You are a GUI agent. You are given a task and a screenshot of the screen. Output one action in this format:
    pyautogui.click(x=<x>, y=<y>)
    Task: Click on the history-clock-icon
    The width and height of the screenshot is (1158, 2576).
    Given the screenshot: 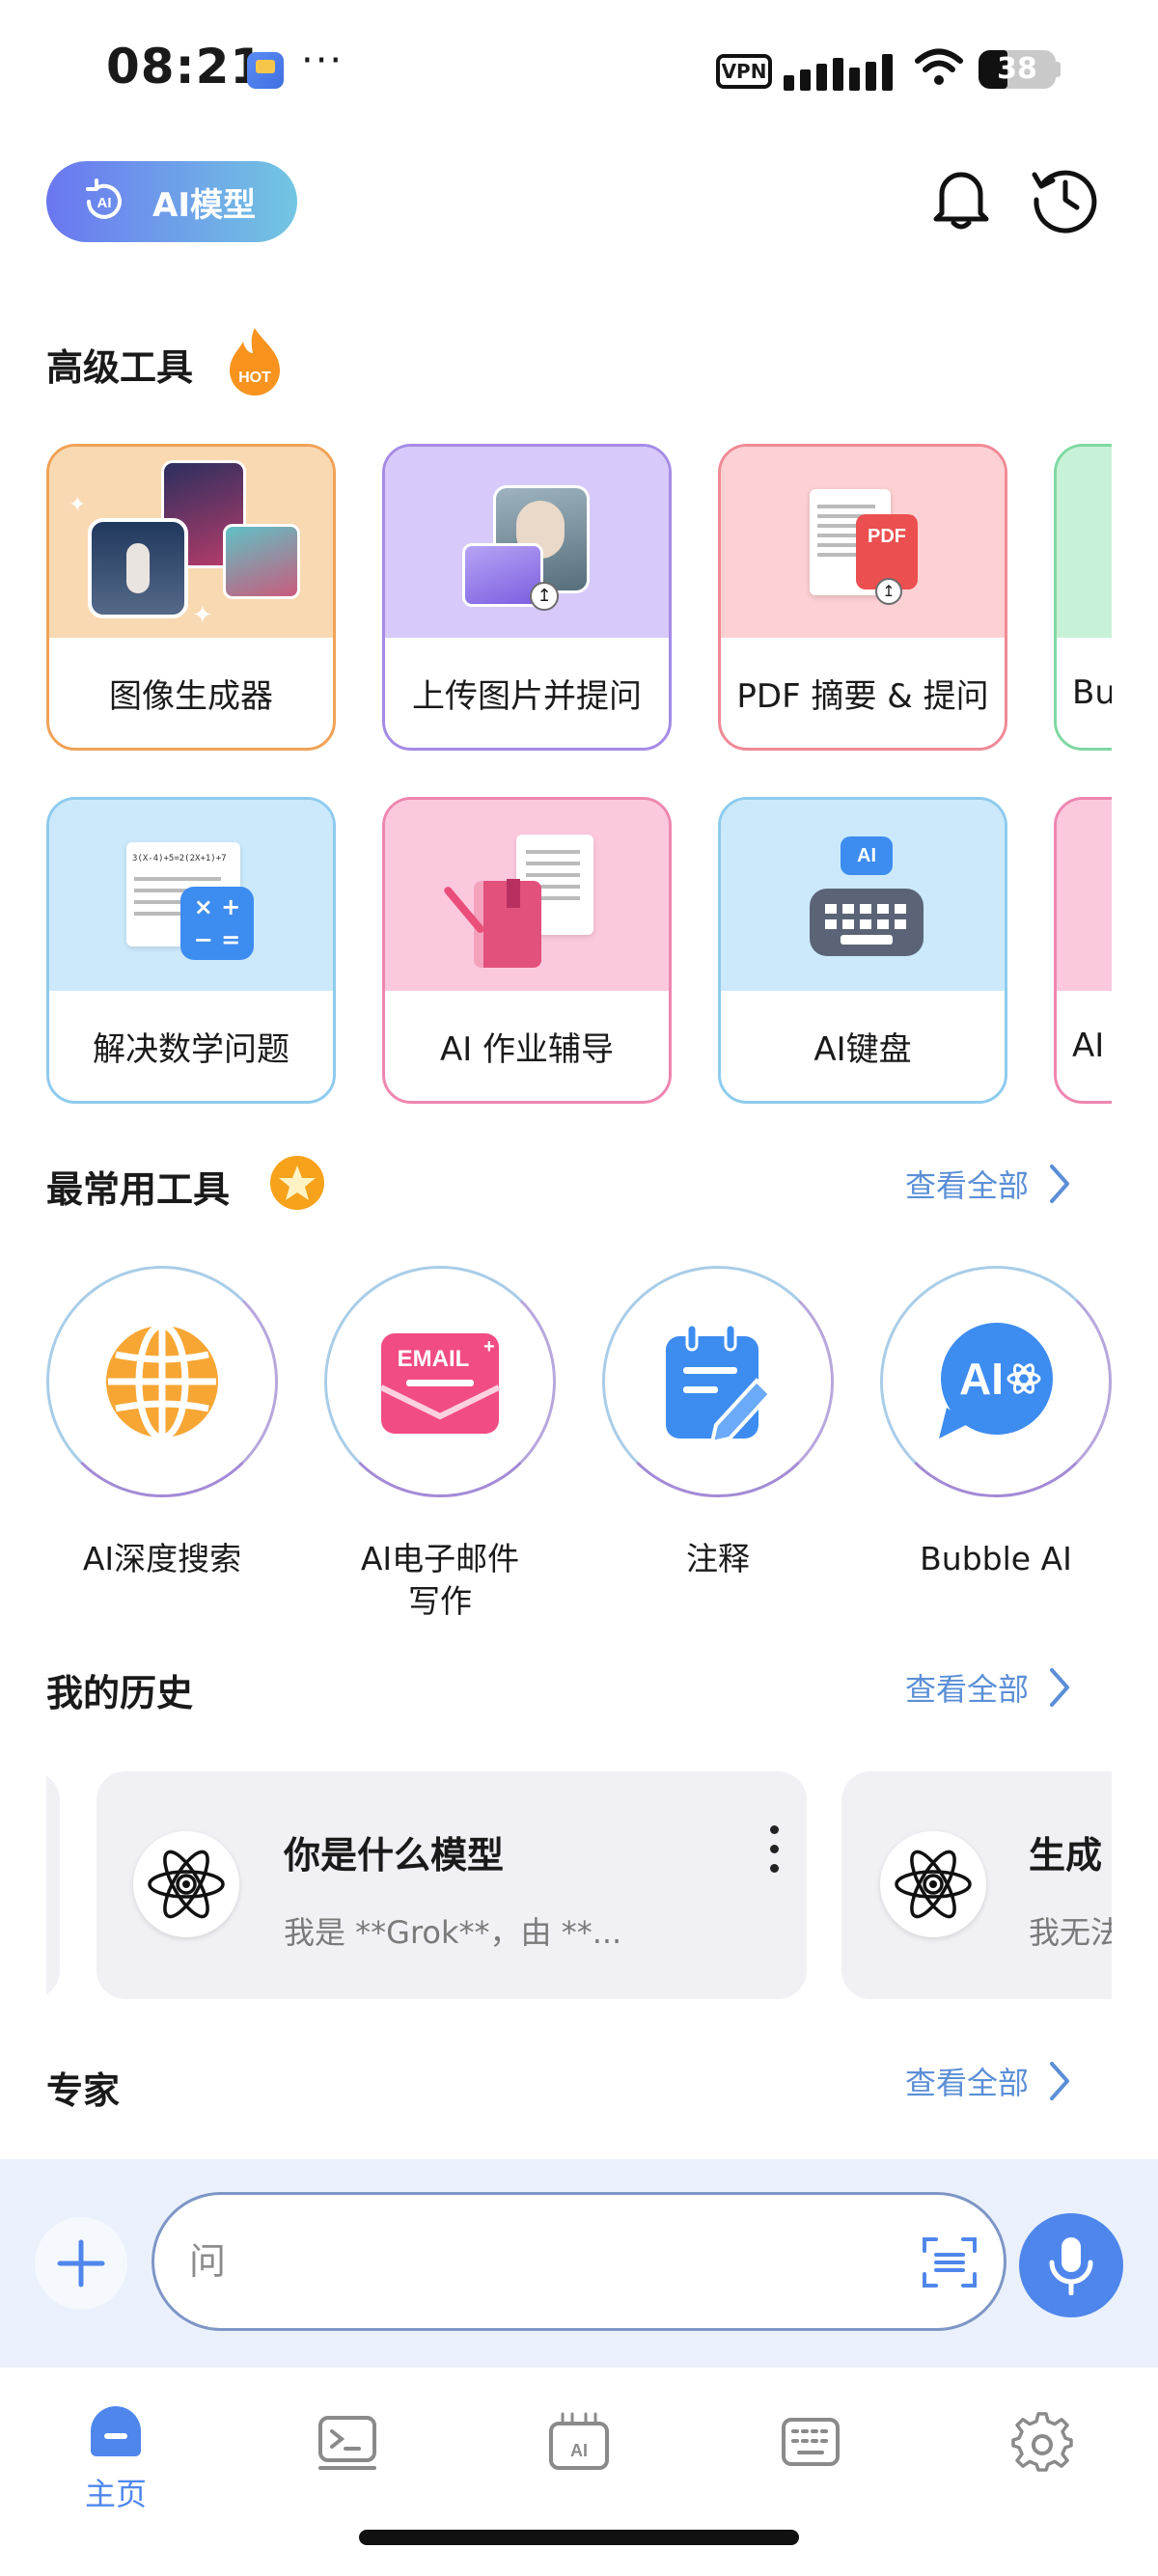 What is the action you would take?
    pyautogui.click(x=1065, y=197)
    